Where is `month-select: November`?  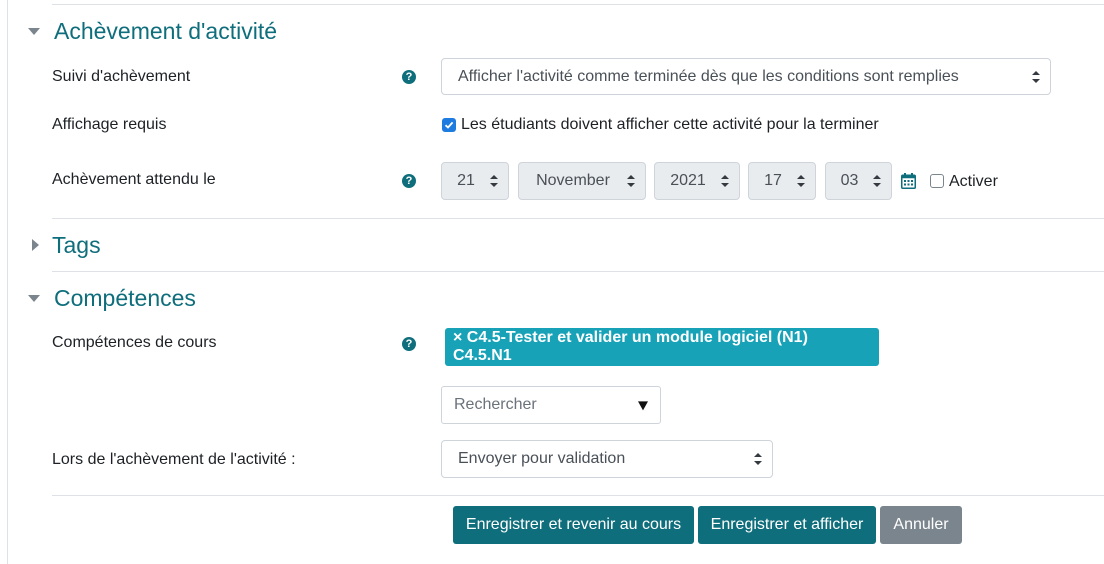
month-select: November is located at coordinates (582, 181).